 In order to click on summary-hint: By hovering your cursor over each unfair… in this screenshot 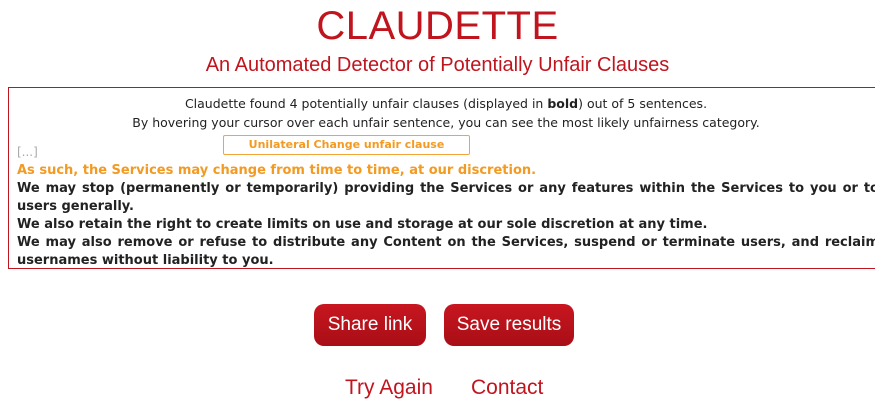, I will do `click(446, 122)`.